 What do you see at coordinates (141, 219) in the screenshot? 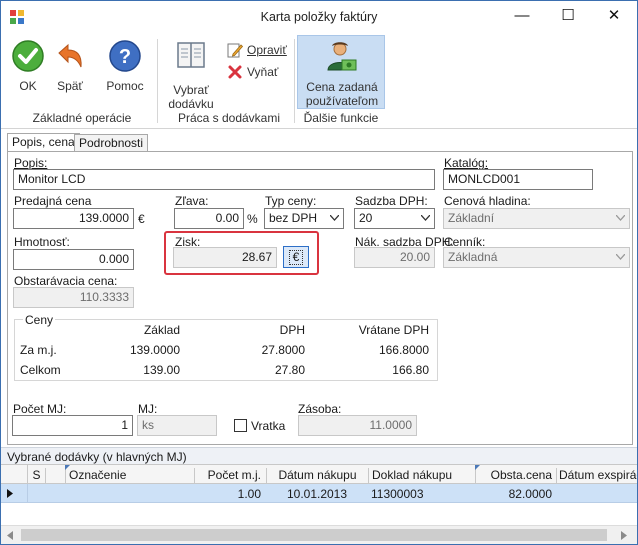
I see `predajna-currency: €` at bounding box center [141, 219].